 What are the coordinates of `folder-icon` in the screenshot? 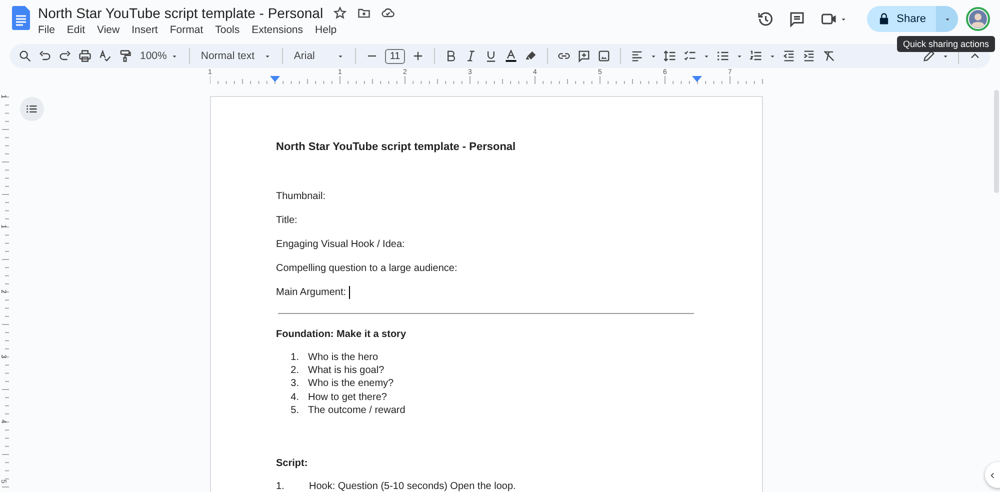 It's located at (364, 13).